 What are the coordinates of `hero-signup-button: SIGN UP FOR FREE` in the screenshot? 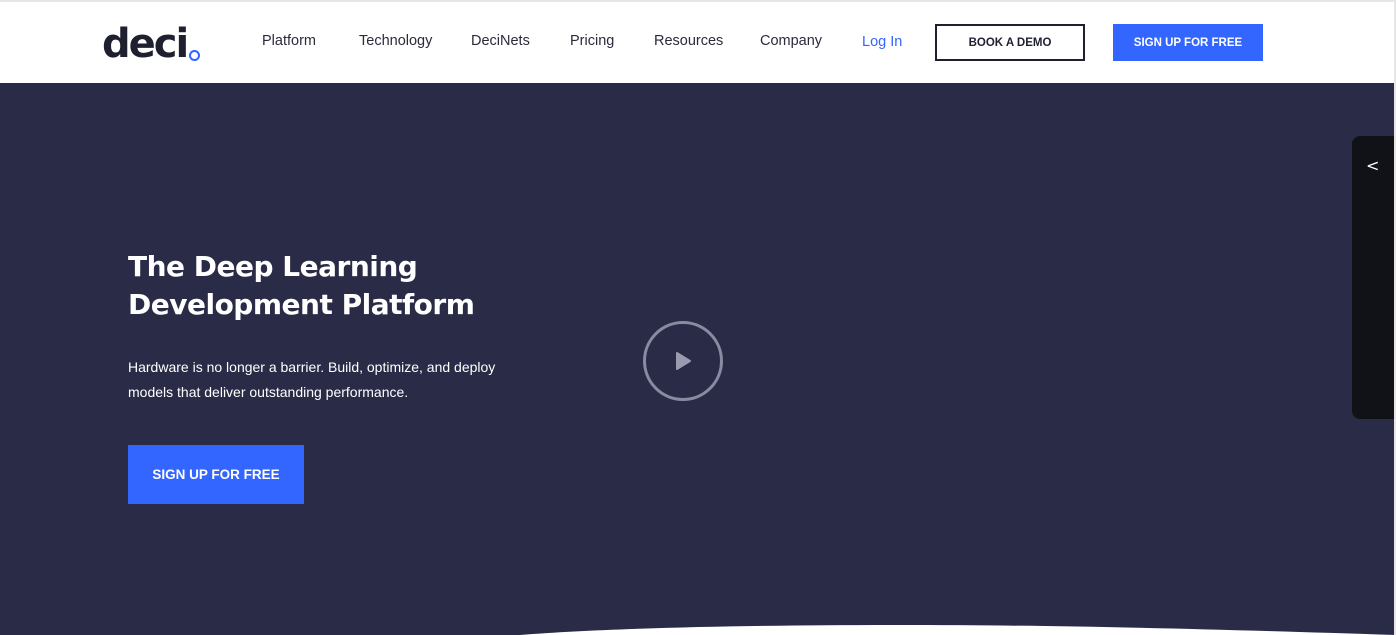 It's located at (216, 474).